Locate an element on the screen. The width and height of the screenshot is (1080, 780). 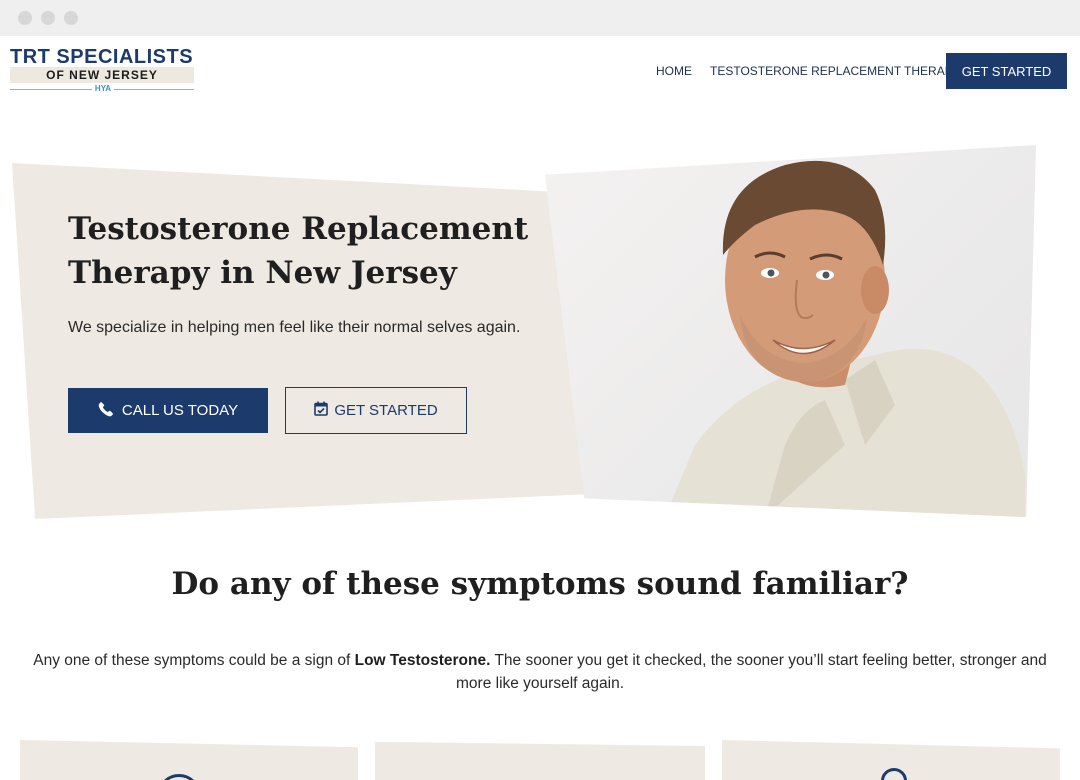
logo-mark: HYA is located at coordinates (103, 89).